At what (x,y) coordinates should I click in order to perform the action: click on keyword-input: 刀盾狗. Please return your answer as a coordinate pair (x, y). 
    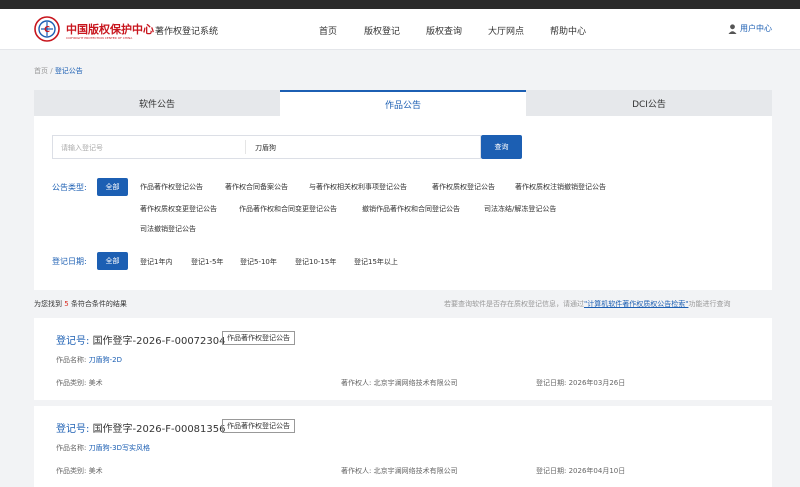
    Looking at the image, I should click on (265, 148).